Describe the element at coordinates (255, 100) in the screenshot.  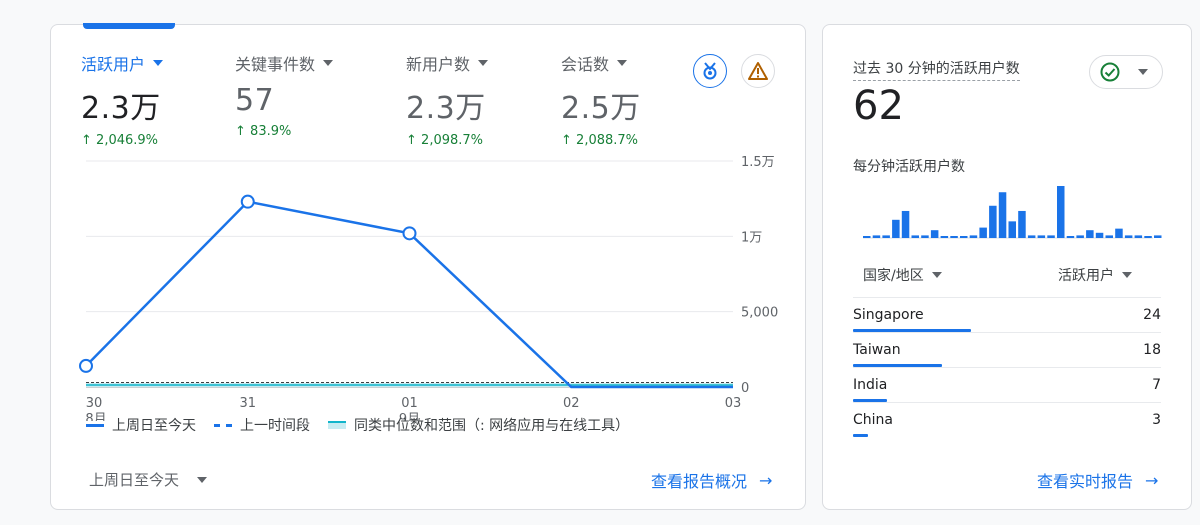
I see `metric-value: 57` at that location.